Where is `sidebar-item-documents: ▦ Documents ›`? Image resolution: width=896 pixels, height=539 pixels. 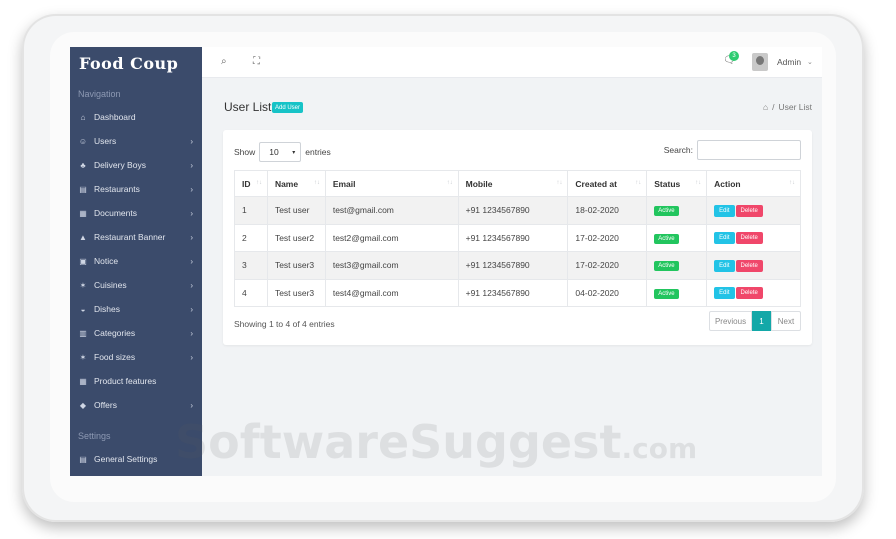
sidebar-item-documents: ▦ Documents › is located at coordinates (136, 213).